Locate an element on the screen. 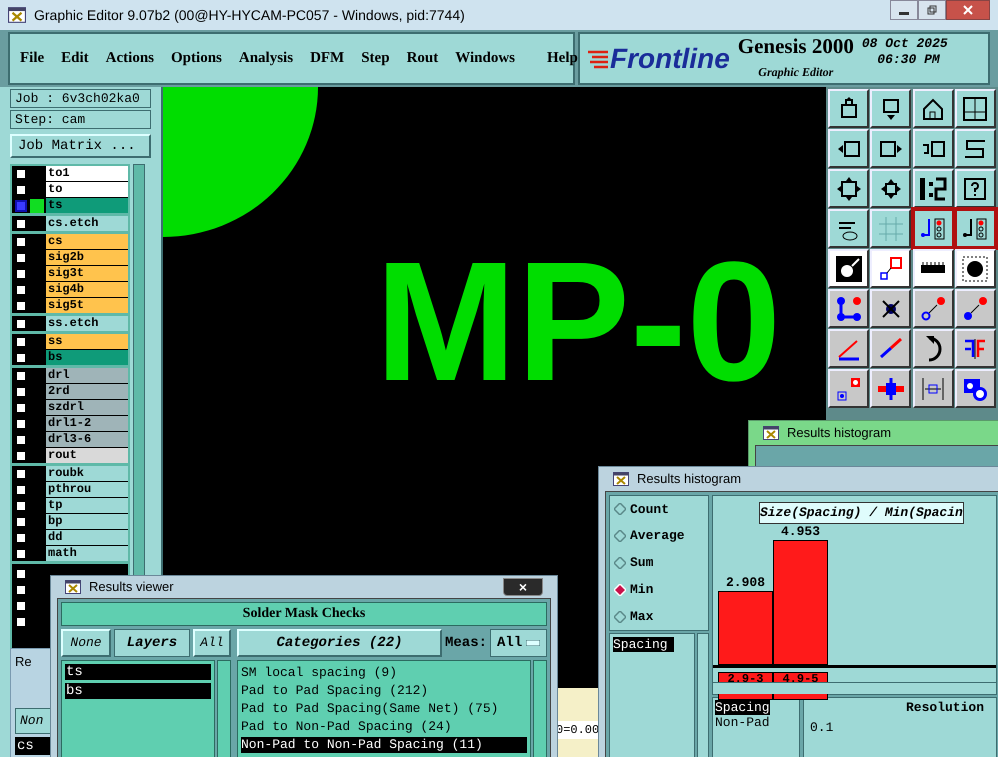  layer-name: rout is located at coordinates (87, 455).